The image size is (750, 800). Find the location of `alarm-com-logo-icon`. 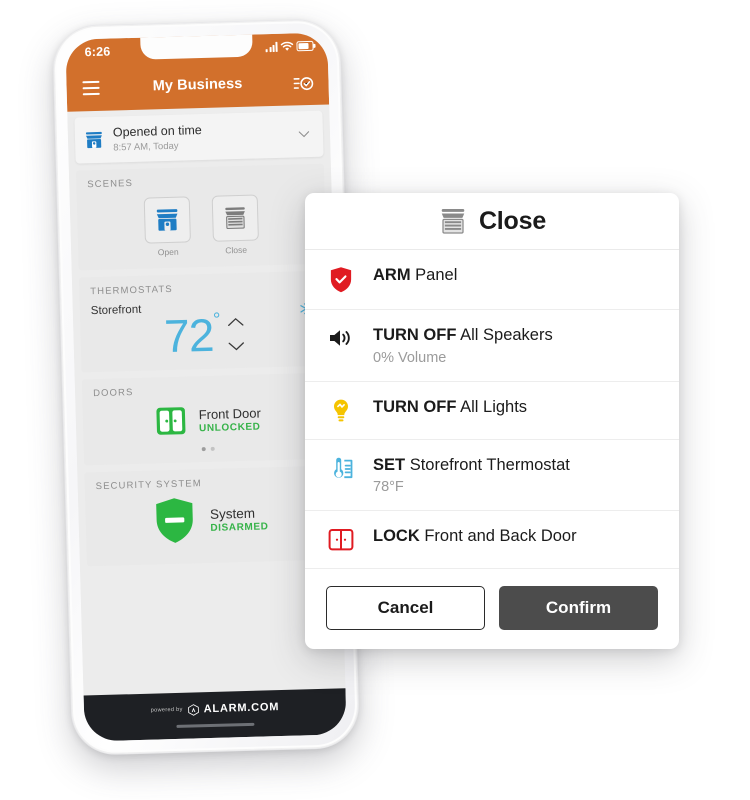

alarm-com-logo-icon is located at coordinates (193, 710).